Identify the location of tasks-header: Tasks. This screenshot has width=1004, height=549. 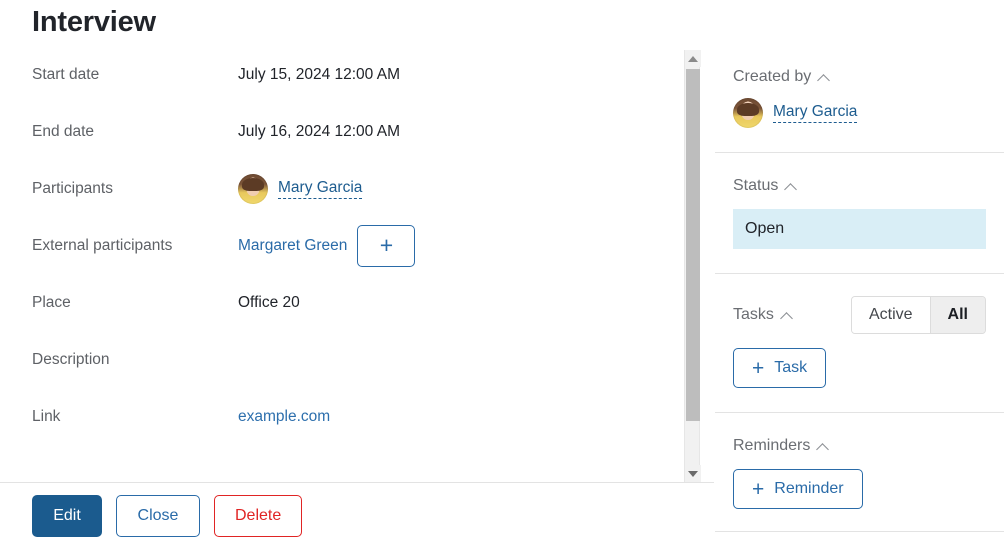
(763, 315).